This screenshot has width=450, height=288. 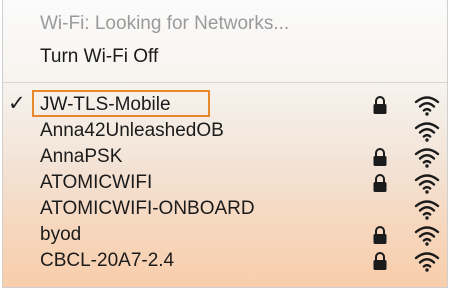 I want to click on network-name: JW-TLS-Mobile, so click(x=105, y=104).